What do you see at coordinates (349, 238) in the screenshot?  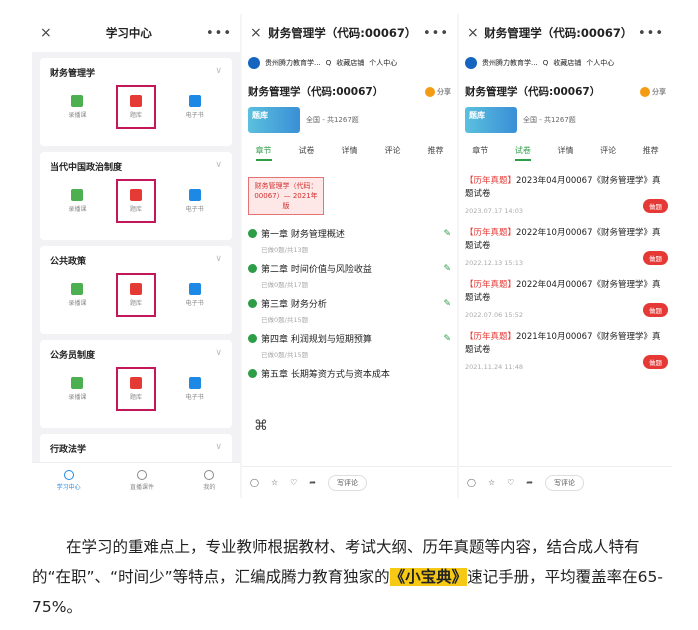 I see `chapter-item: 第一章 财务管理概述 已做0题/共13题 ✎` at bounding box center [349, 238].